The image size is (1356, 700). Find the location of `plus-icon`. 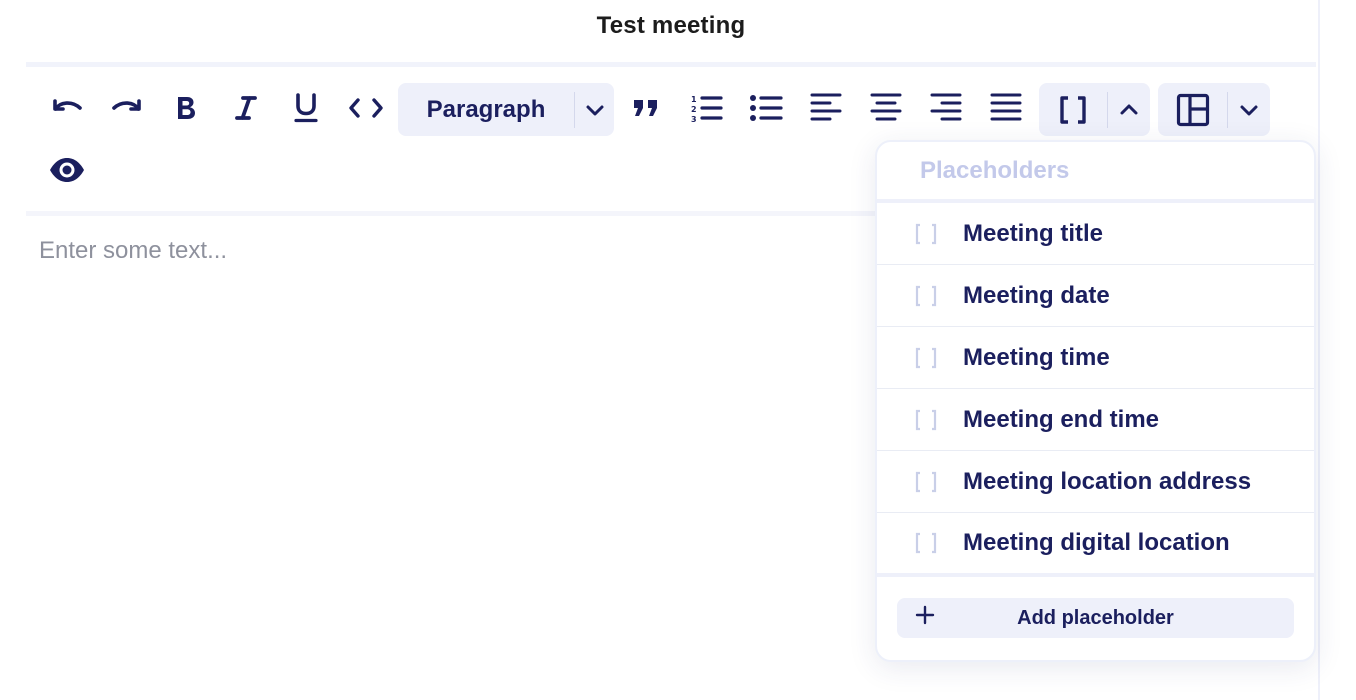

plus-icon is located at coordinates (925, 615).